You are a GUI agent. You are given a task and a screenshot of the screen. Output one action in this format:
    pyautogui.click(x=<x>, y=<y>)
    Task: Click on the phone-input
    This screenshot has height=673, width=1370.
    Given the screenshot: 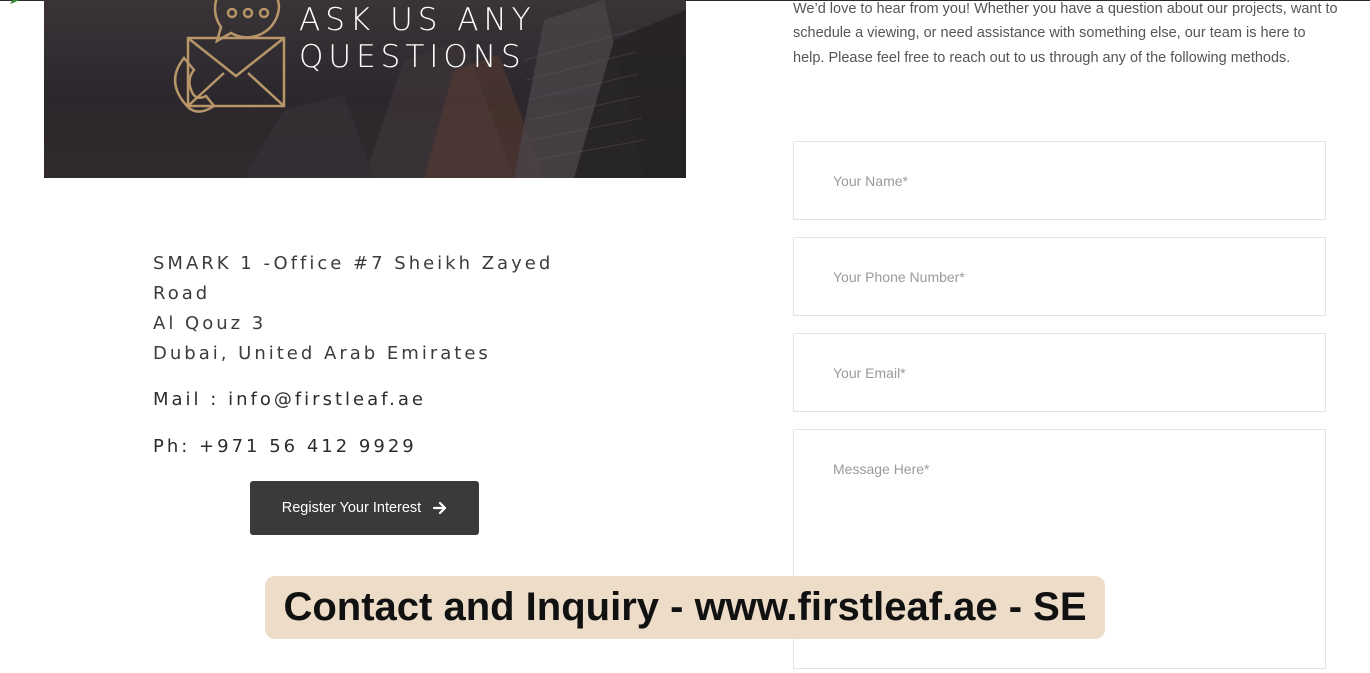 What is the action you would take?
    pyautogui.click(x=1059, y=276)
    